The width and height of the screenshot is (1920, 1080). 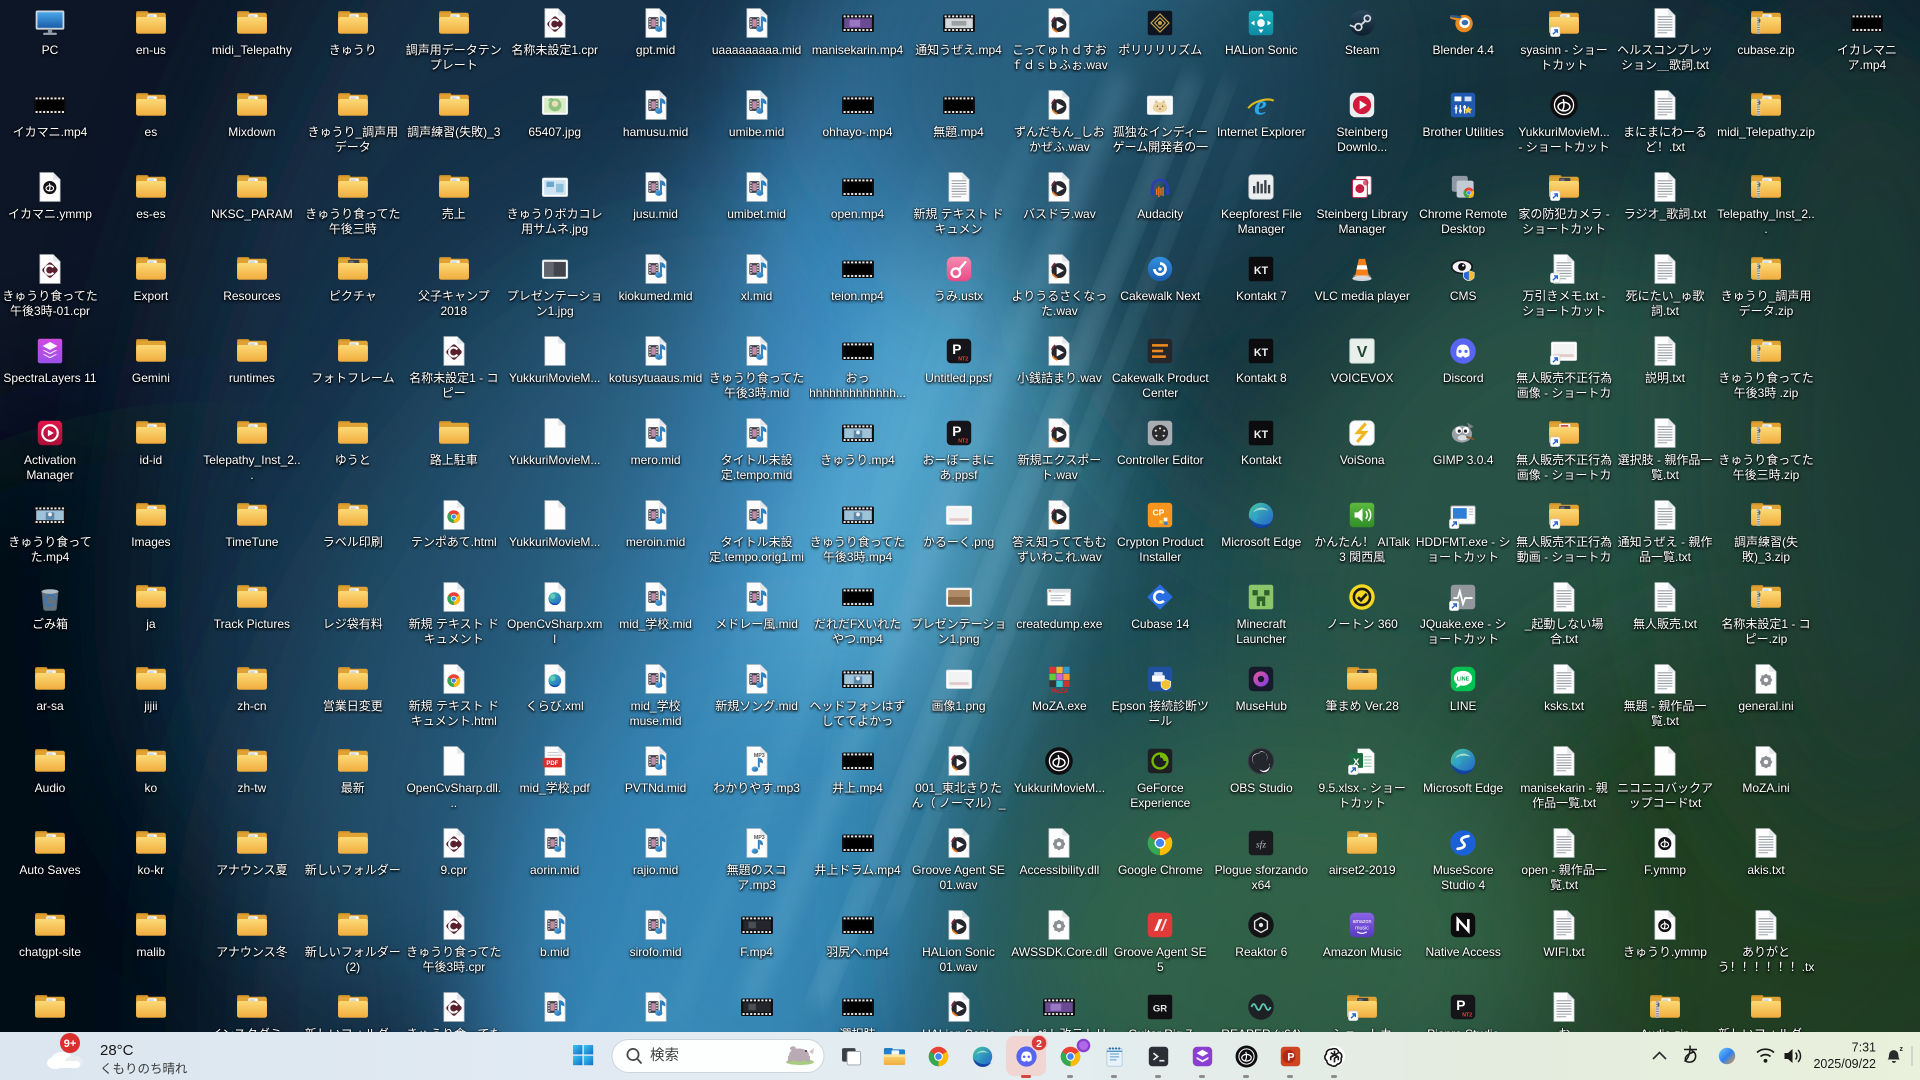 I want to click on svg-text: 9+, so click(x=70, y=1044).